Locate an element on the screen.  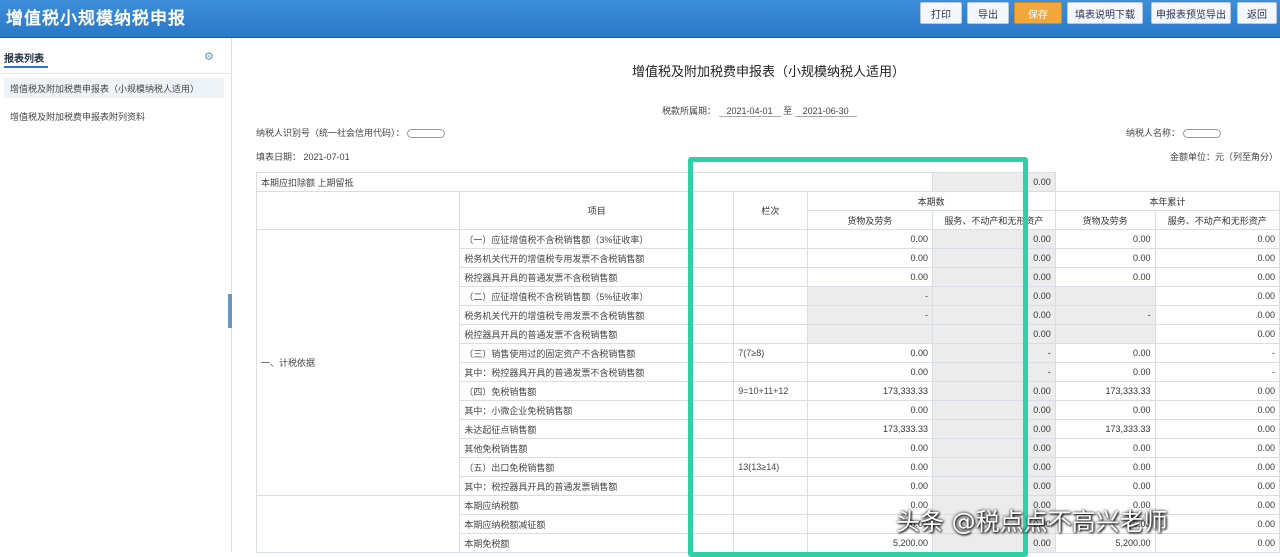
current-goods-cell is located at coordinates (869, 334).